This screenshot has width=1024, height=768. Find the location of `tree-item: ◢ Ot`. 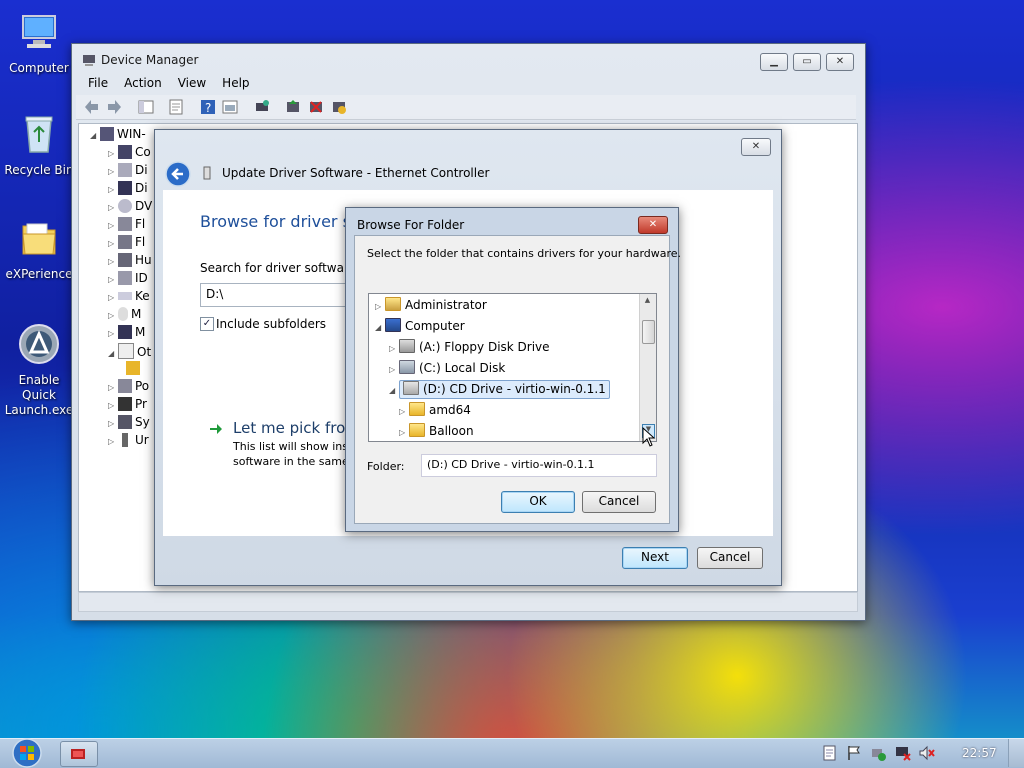

tree-item: ◢ Ot is located at coordinates (129, 352).